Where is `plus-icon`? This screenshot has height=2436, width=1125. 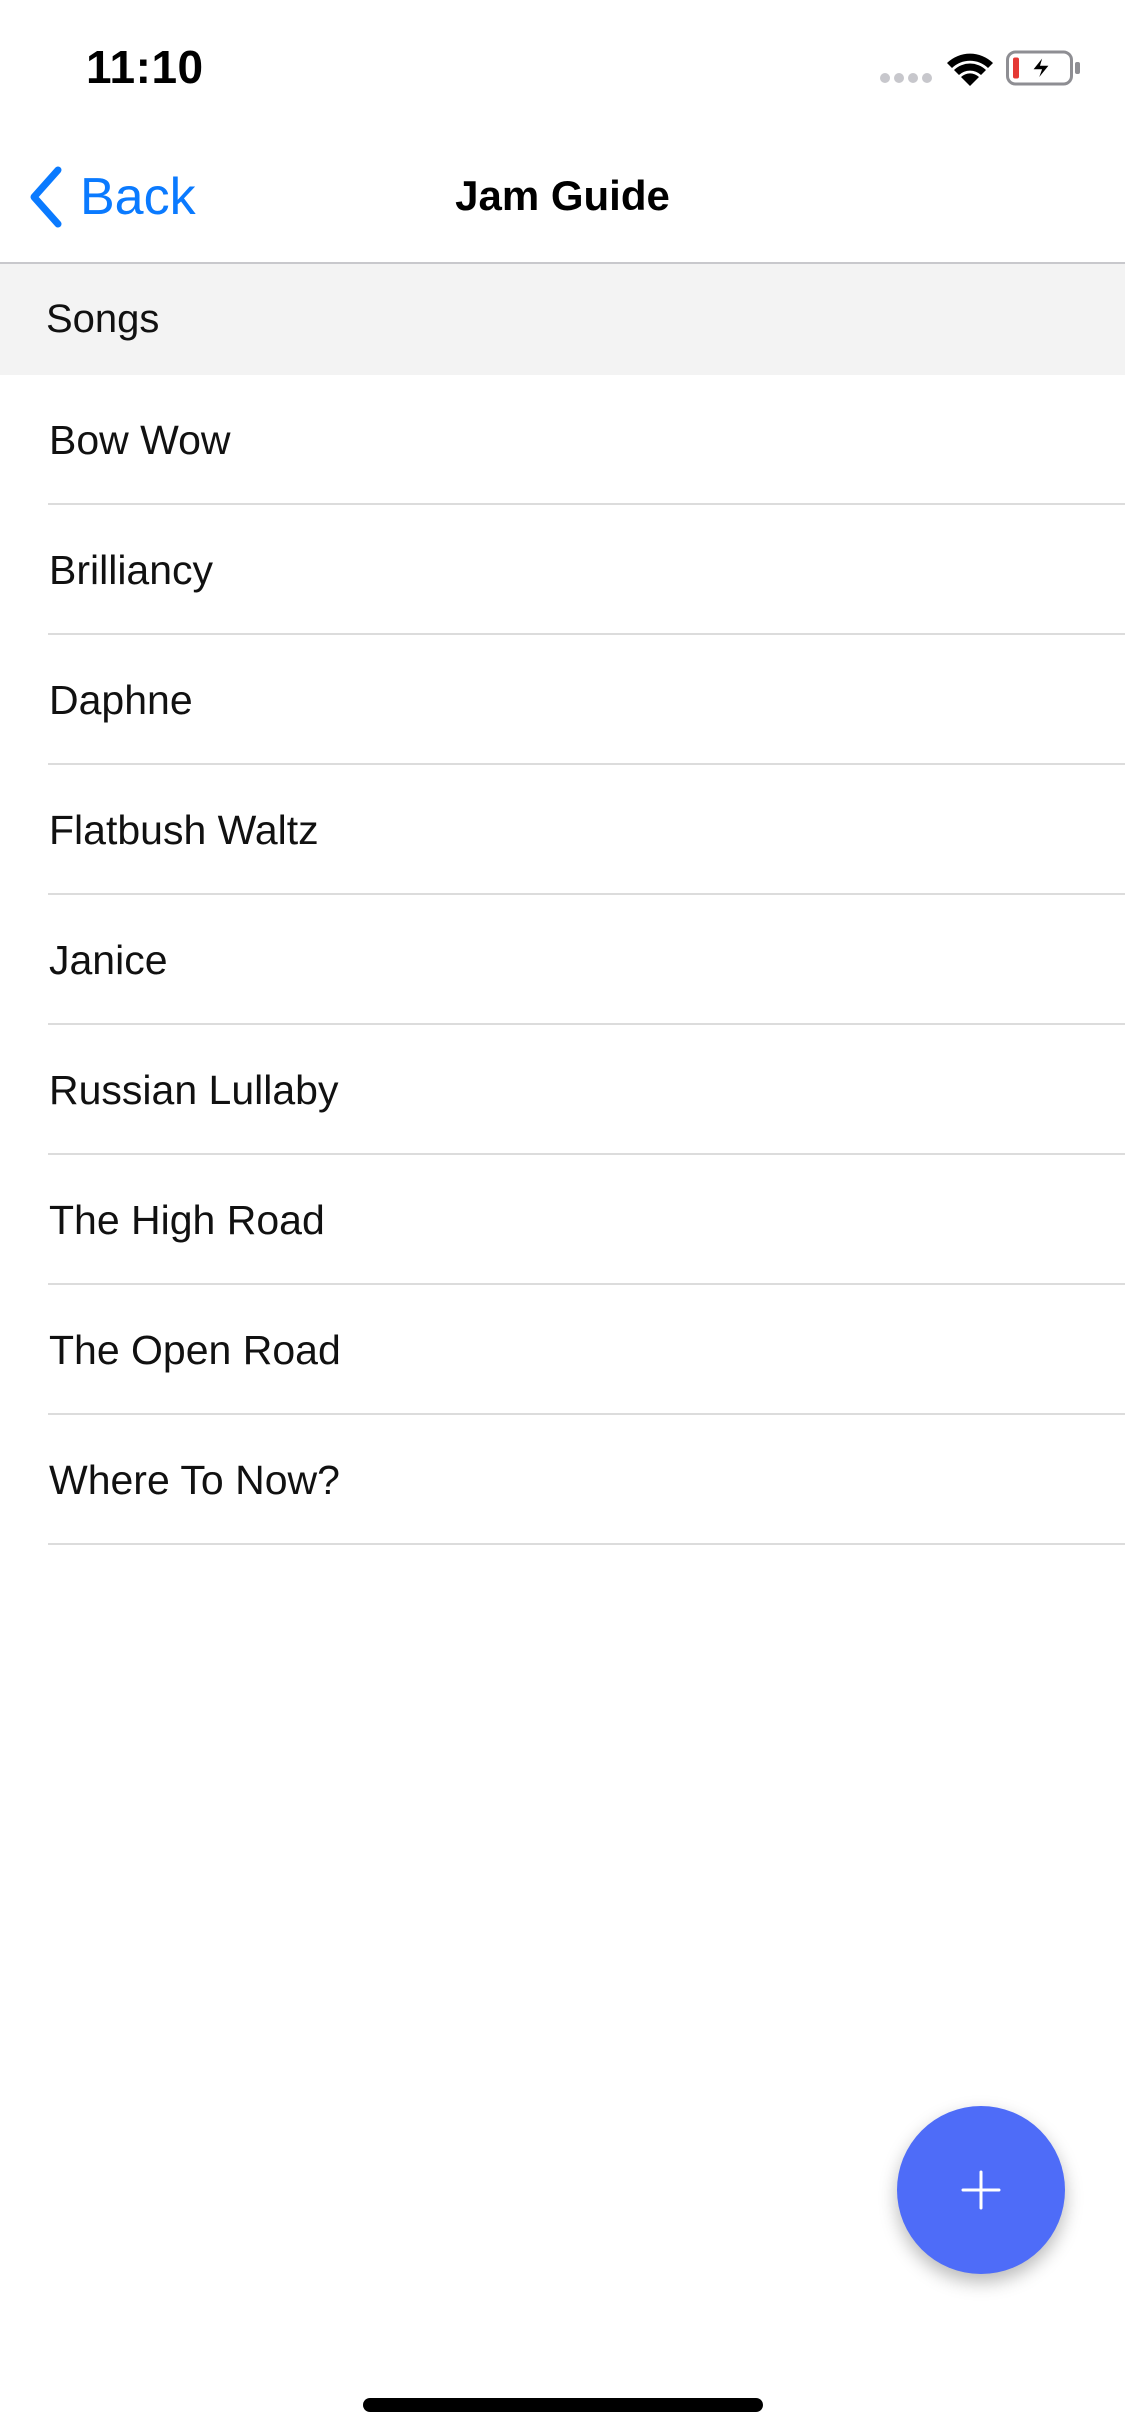 plus-icon is located at coordinates (981, 2190).